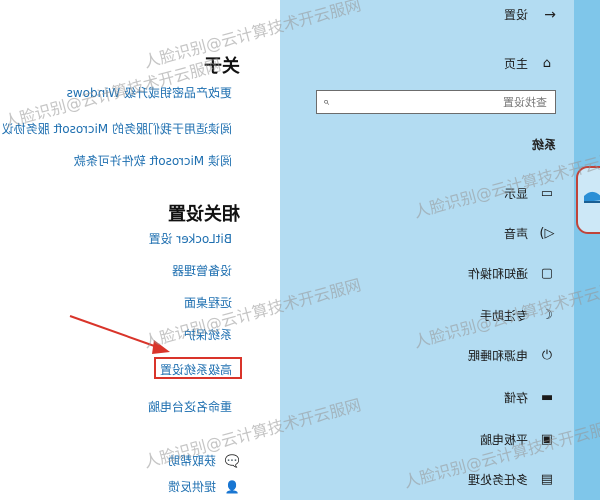  What do you see at coordinates (547, 397) in the screenshot?
I see `storage-icon: ▬` at bounding box center [547, 397].